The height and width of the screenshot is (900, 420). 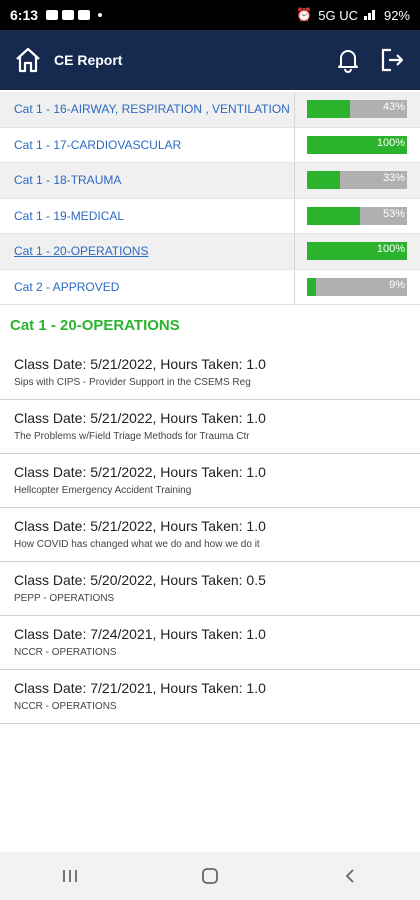 I want to click on status-time: 6:13, so click(x=24, y=15).